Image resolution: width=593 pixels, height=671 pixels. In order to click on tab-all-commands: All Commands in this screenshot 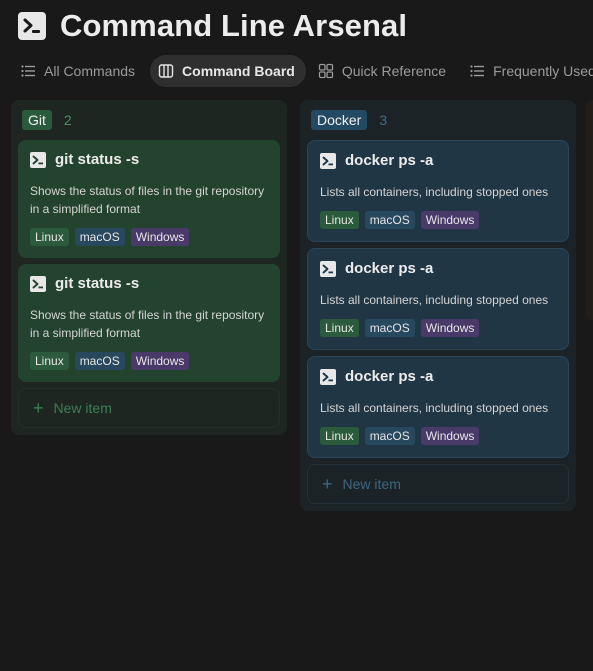, I will do `click(79, 71)`.